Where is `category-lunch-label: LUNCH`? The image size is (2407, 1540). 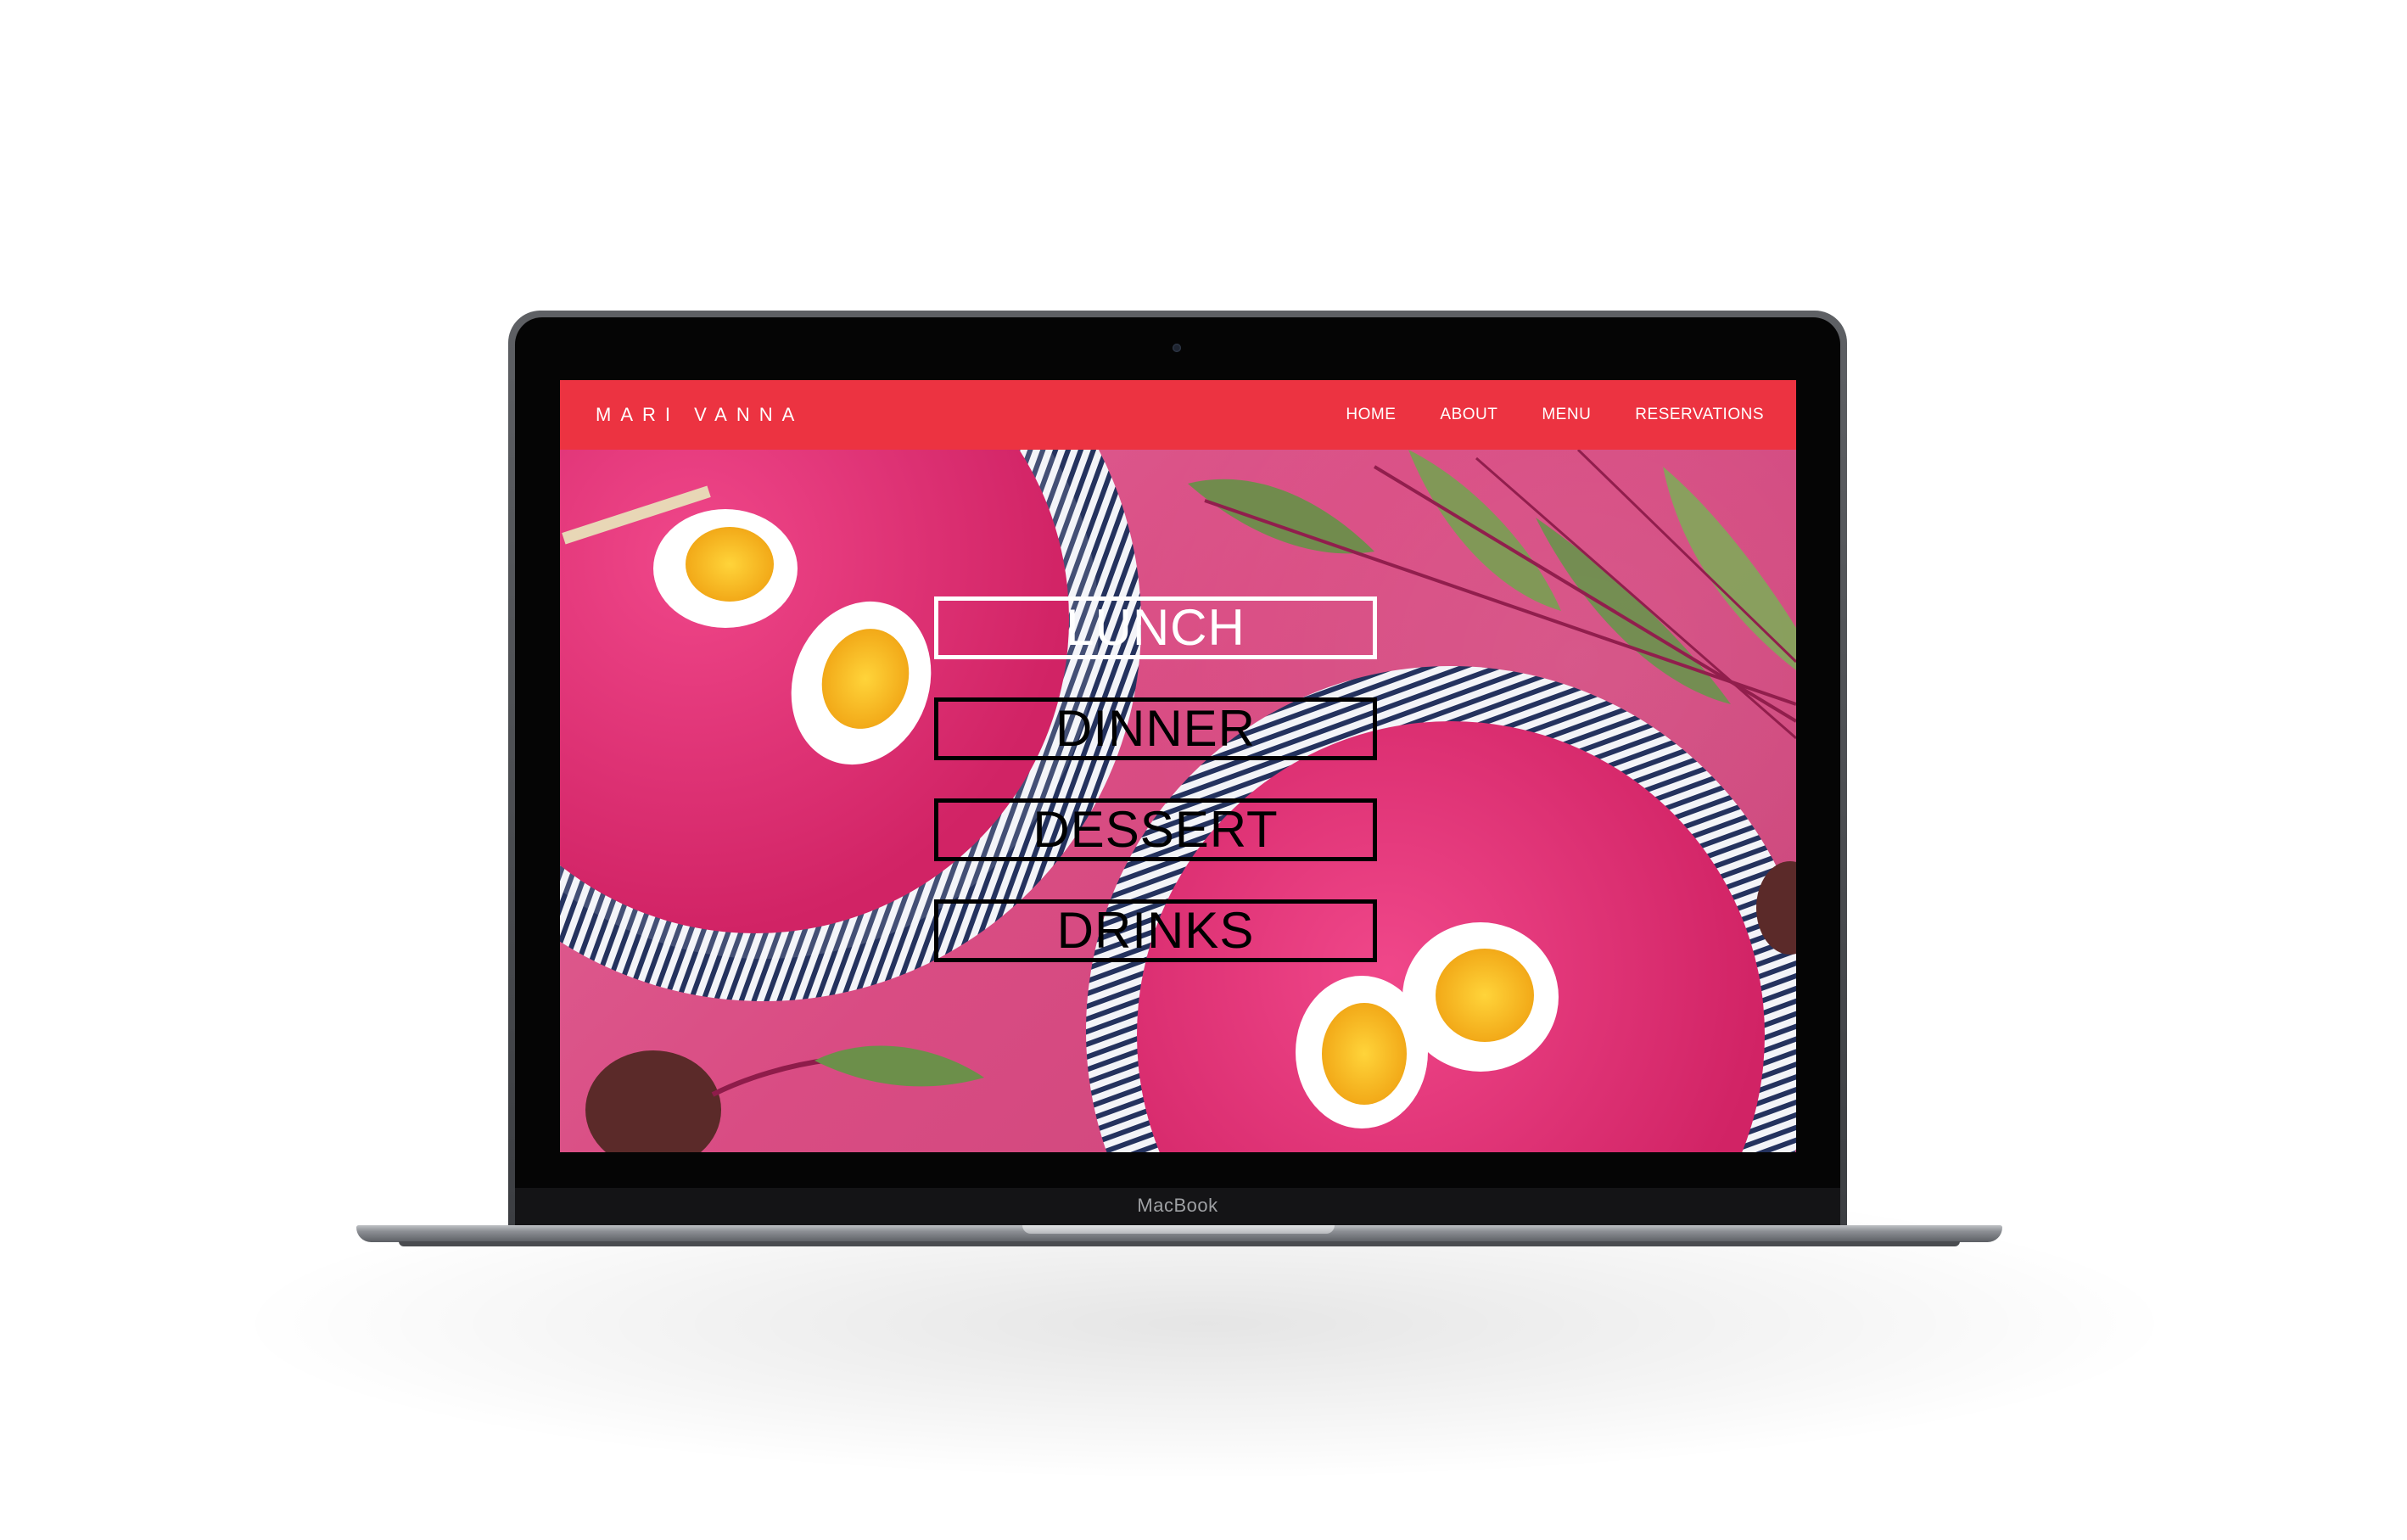 category-lunch-label: LUNCH is located at coordinates (1155, 627).